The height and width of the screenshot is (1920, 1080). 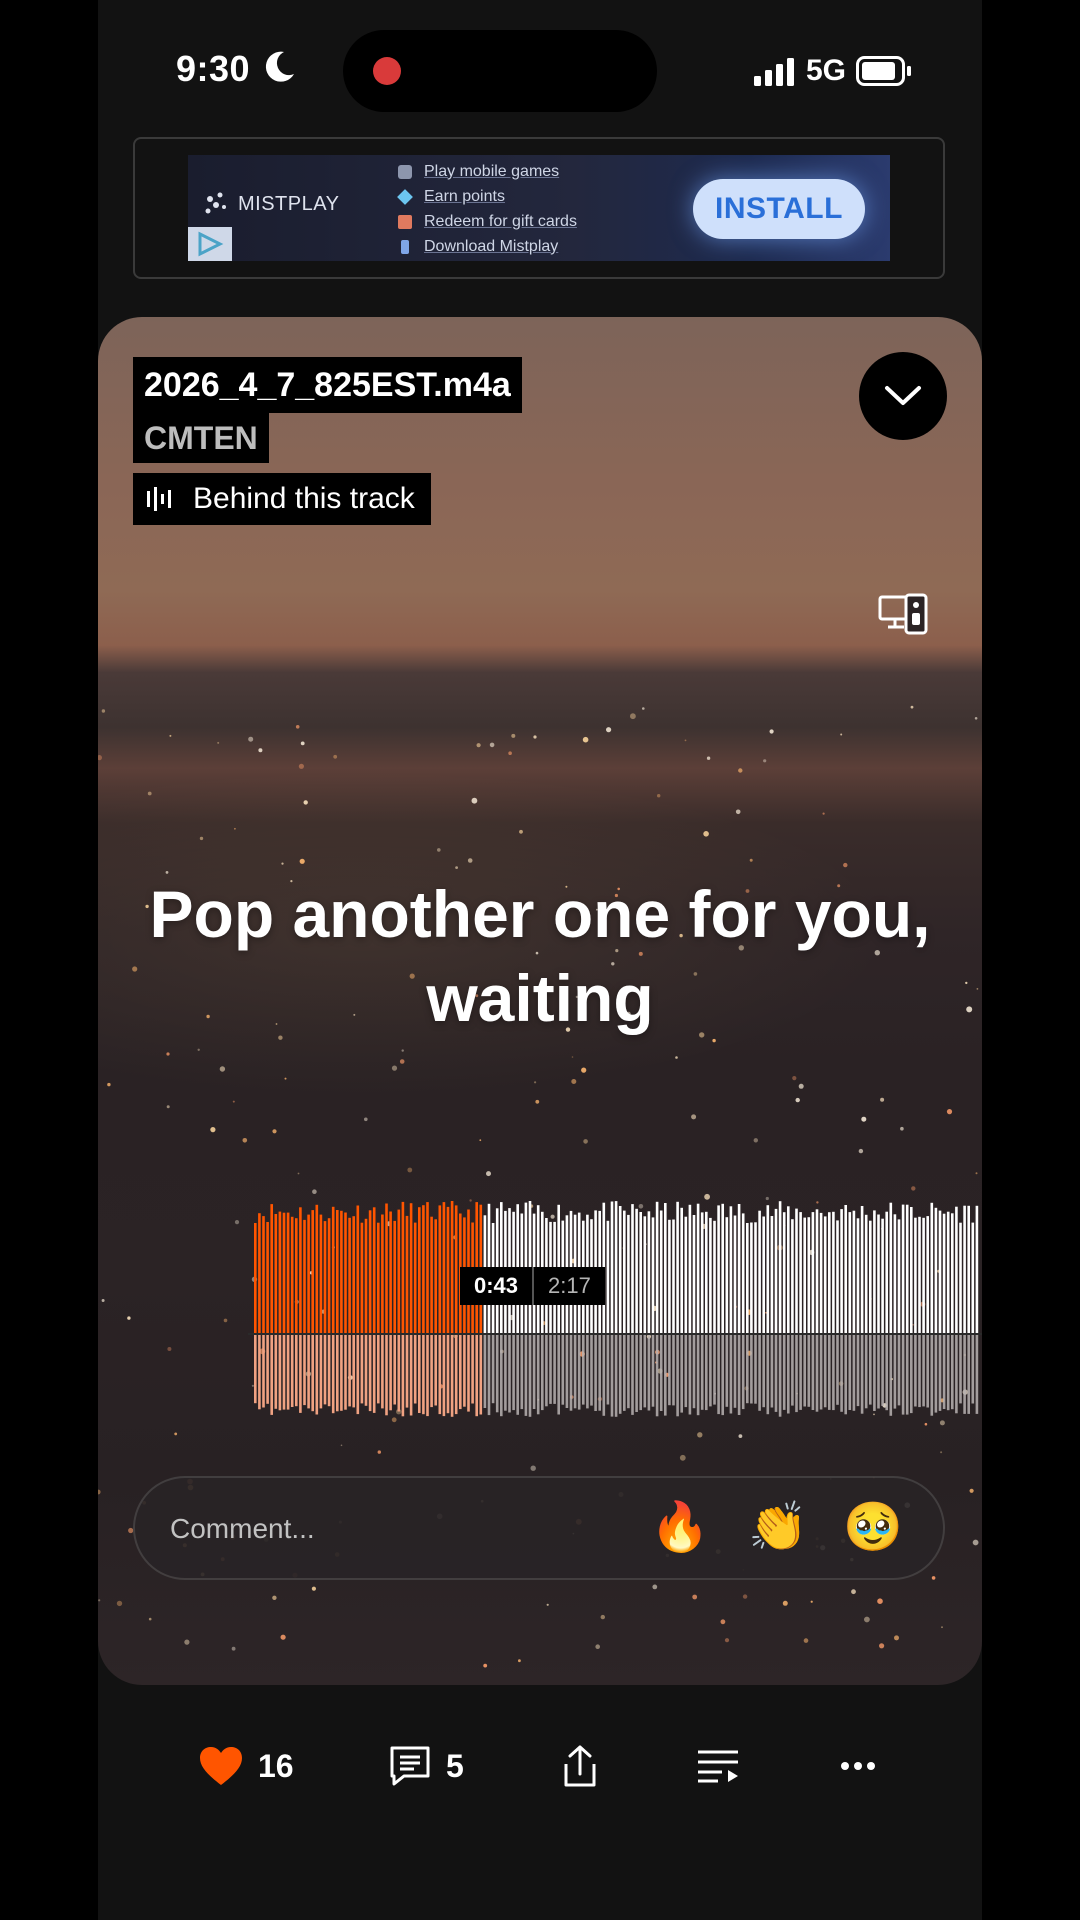 I want to click on share-icon, so click(x=580, y=1766).